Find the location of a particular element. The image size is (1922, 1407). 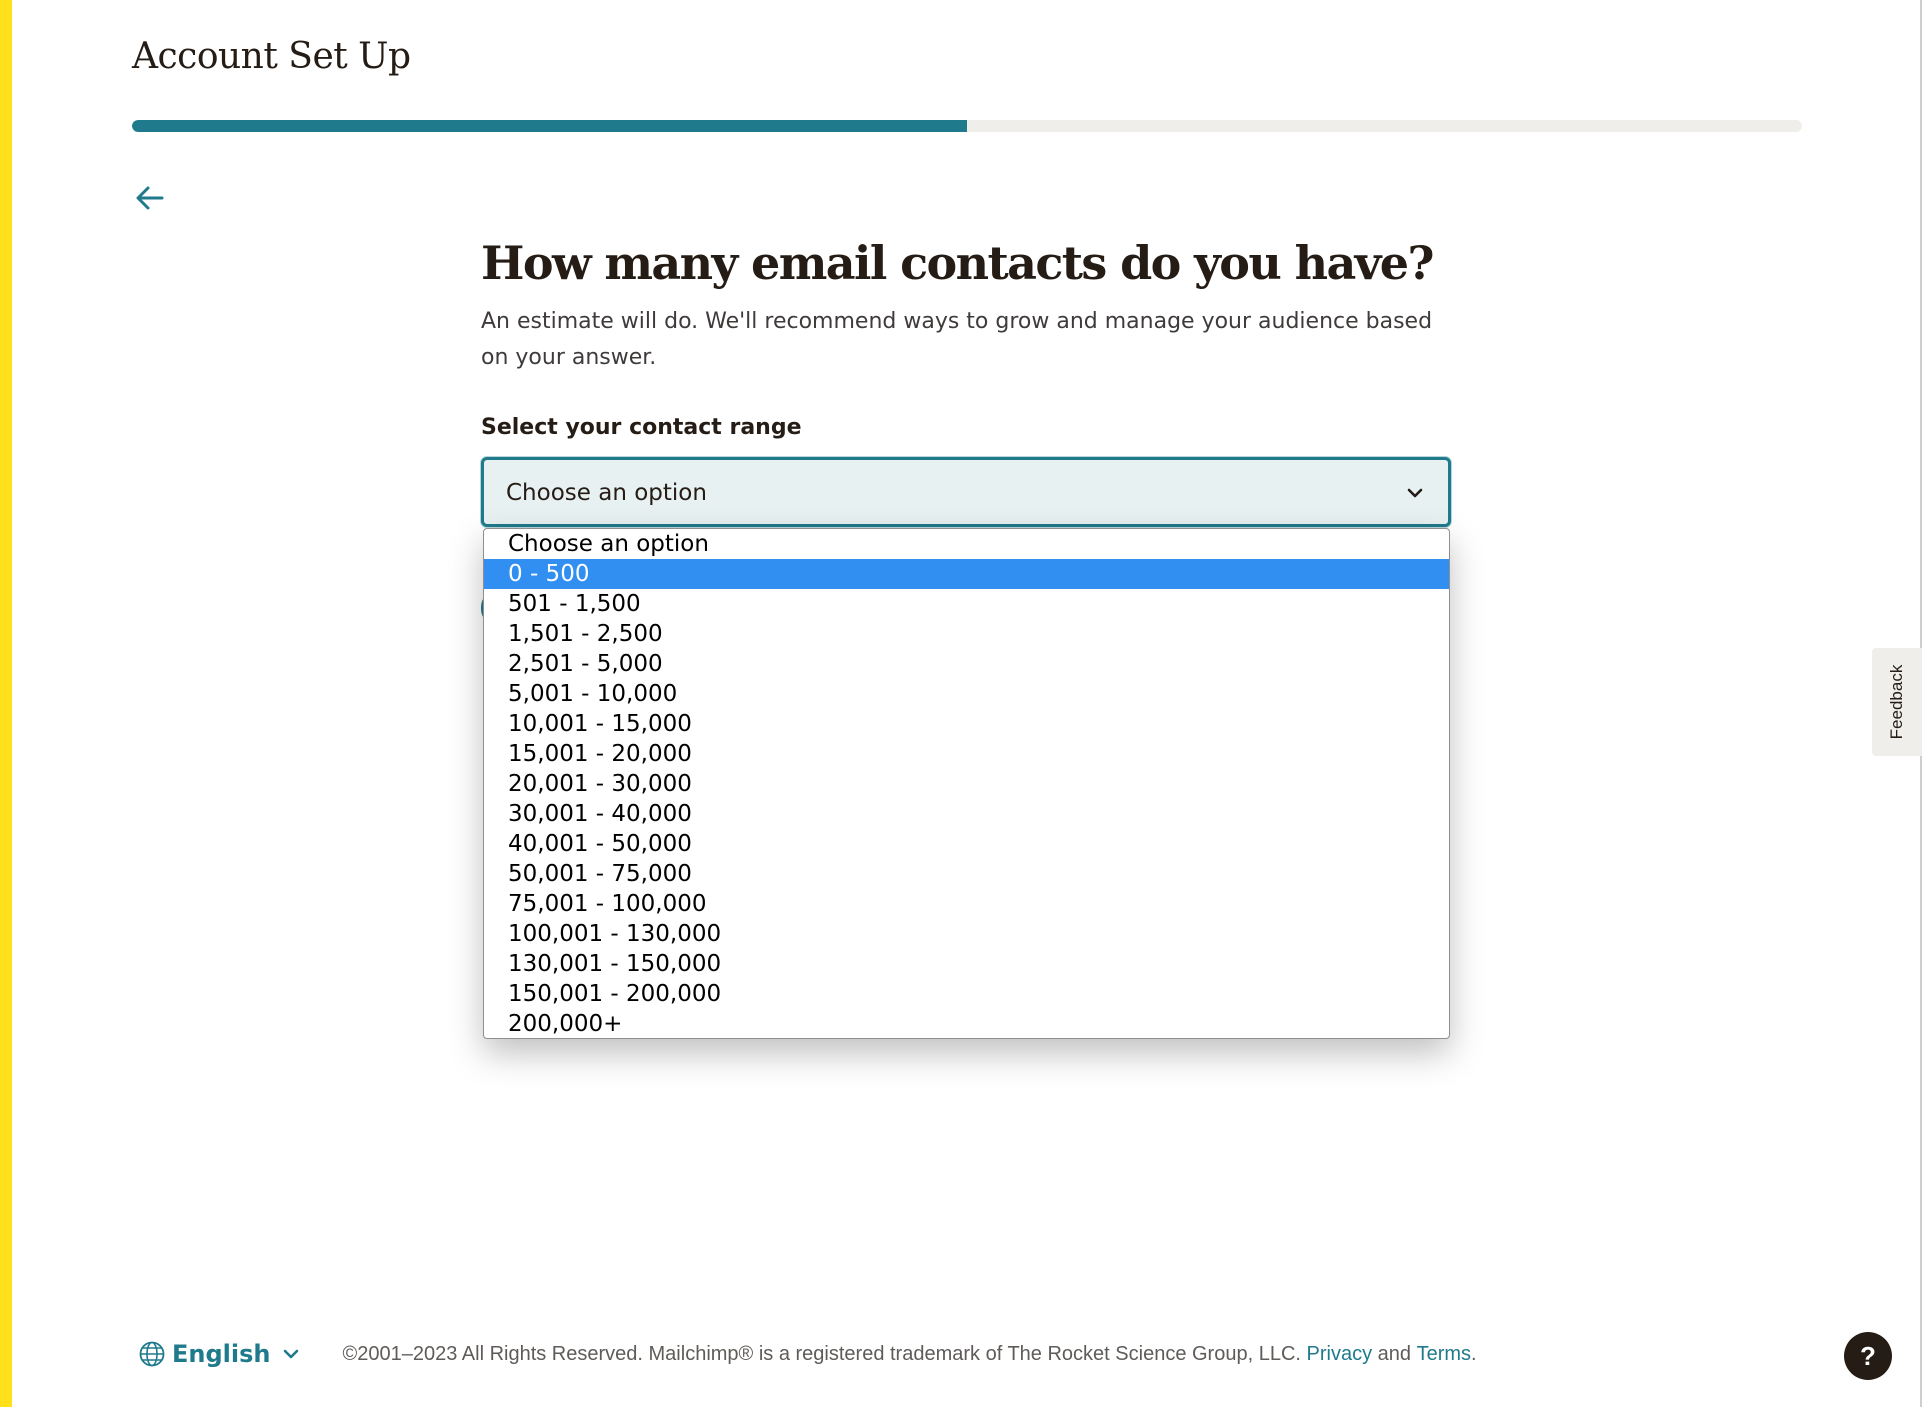

contact-range-option: 15,001 - 20,000 is located at coordinates (966, 754).